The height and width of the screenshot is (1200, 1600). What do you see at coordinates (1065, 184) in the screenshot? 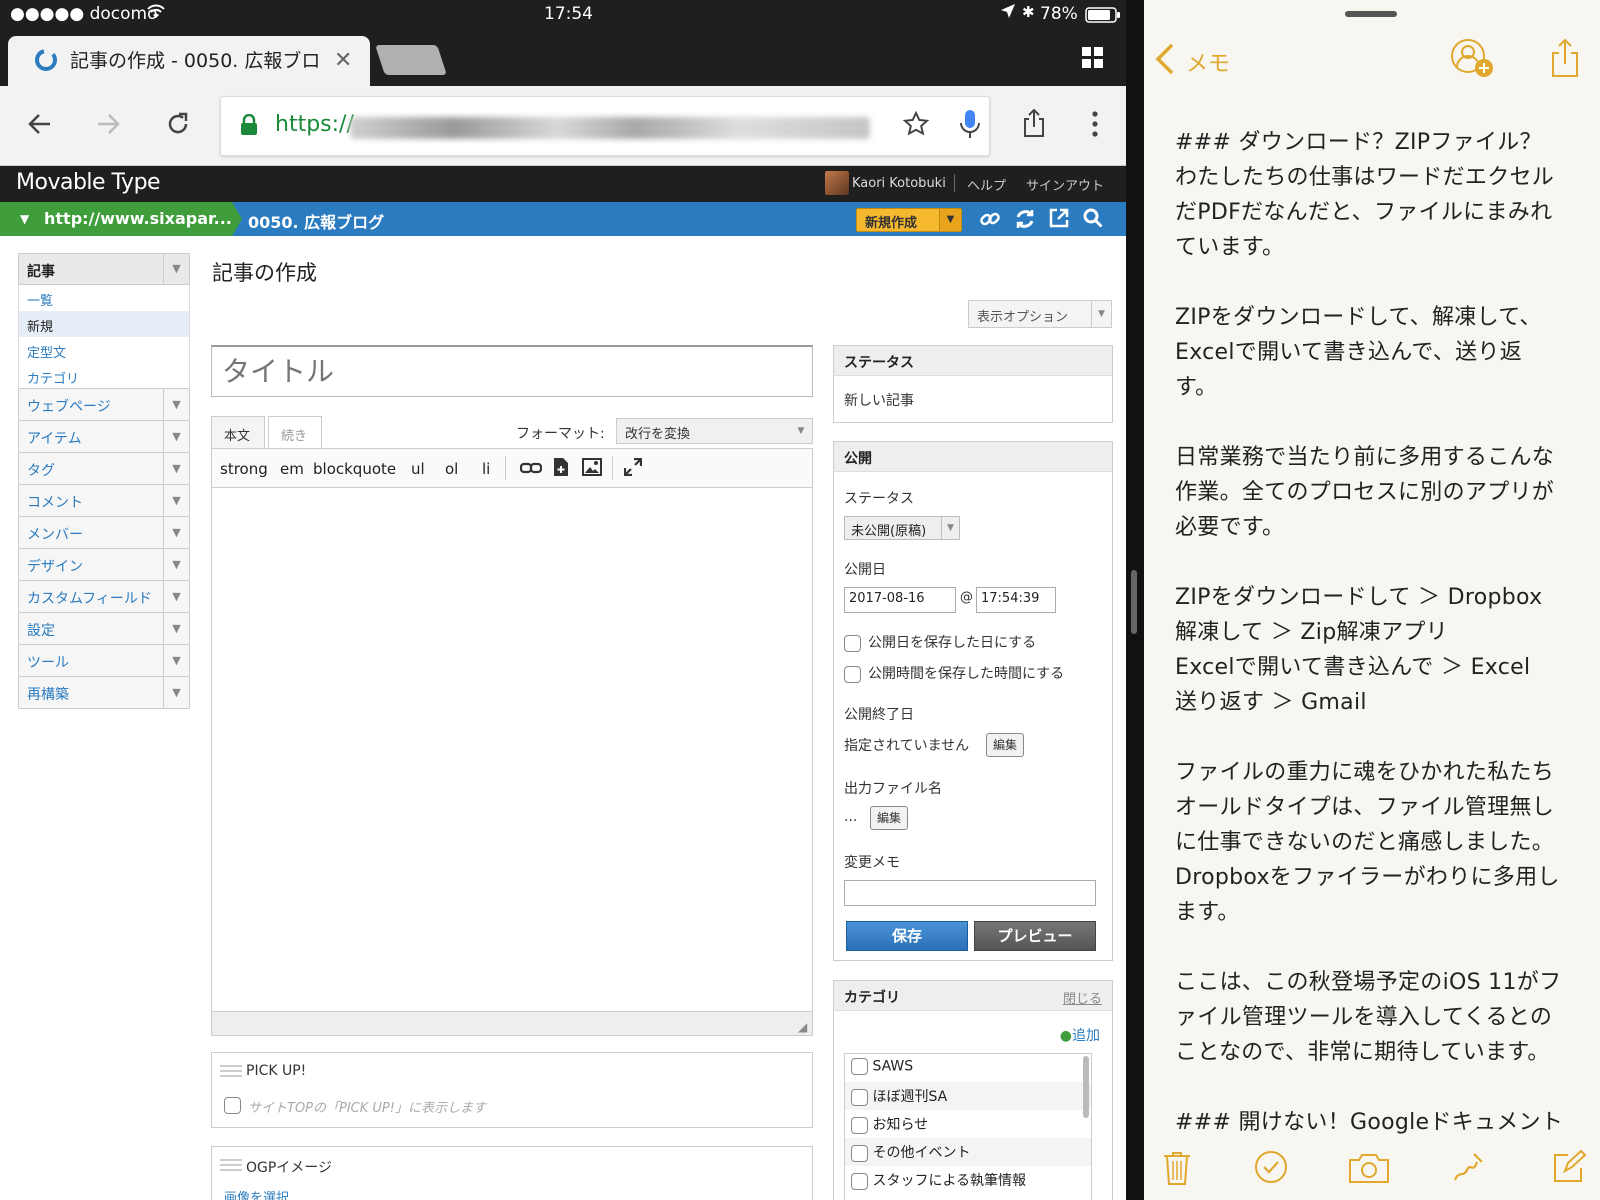
I see `signout-link: サインアウト` at bounding box center [1065, 184].